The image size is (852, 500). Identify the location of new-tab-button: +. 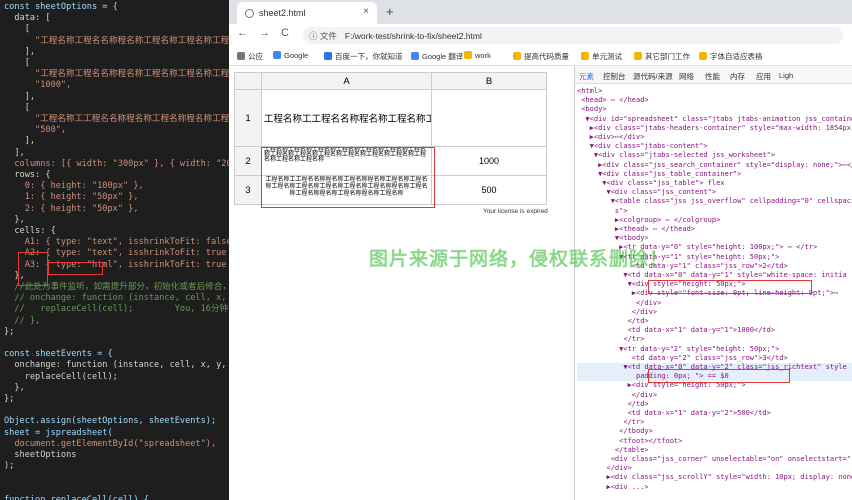
(390, 11).